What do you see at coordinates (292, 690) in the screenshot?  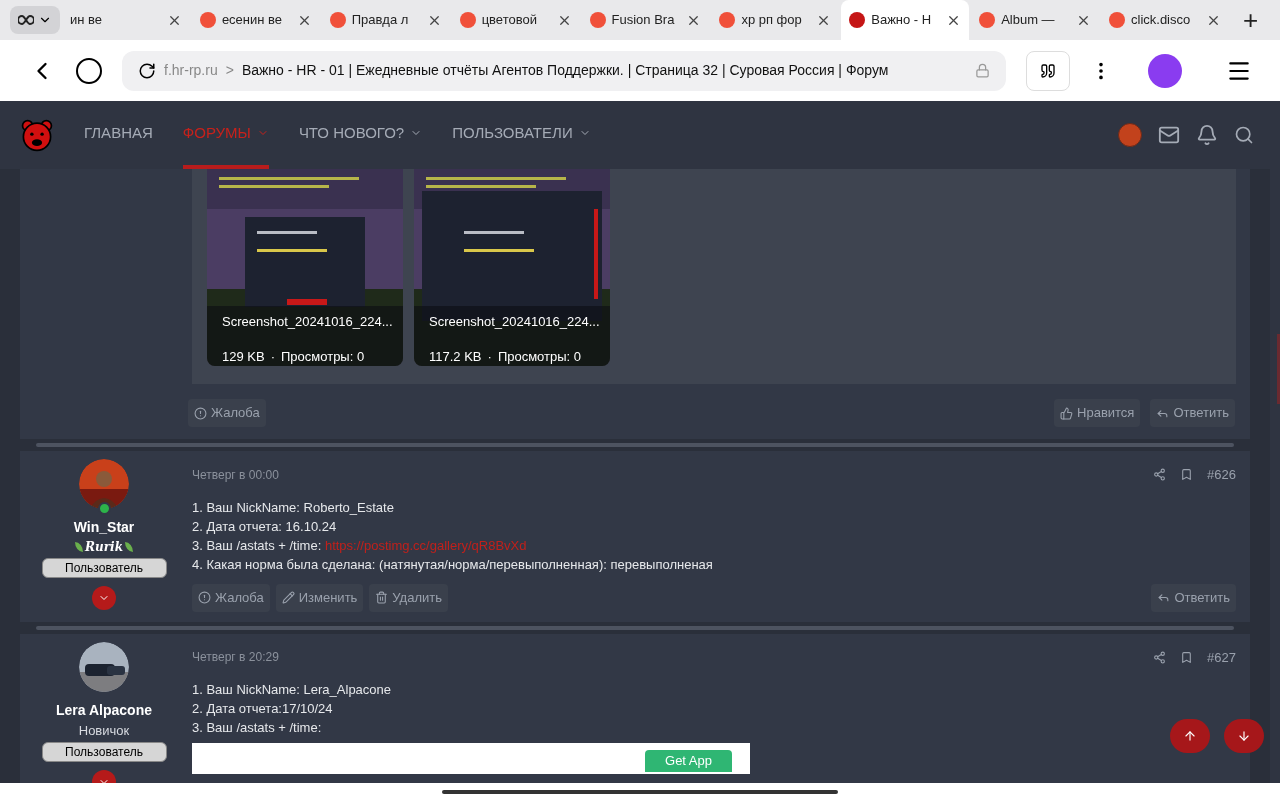 I see `post-line: 1. Ваш NickName: Lera_Alpacone` at bounding box center [292, 690].